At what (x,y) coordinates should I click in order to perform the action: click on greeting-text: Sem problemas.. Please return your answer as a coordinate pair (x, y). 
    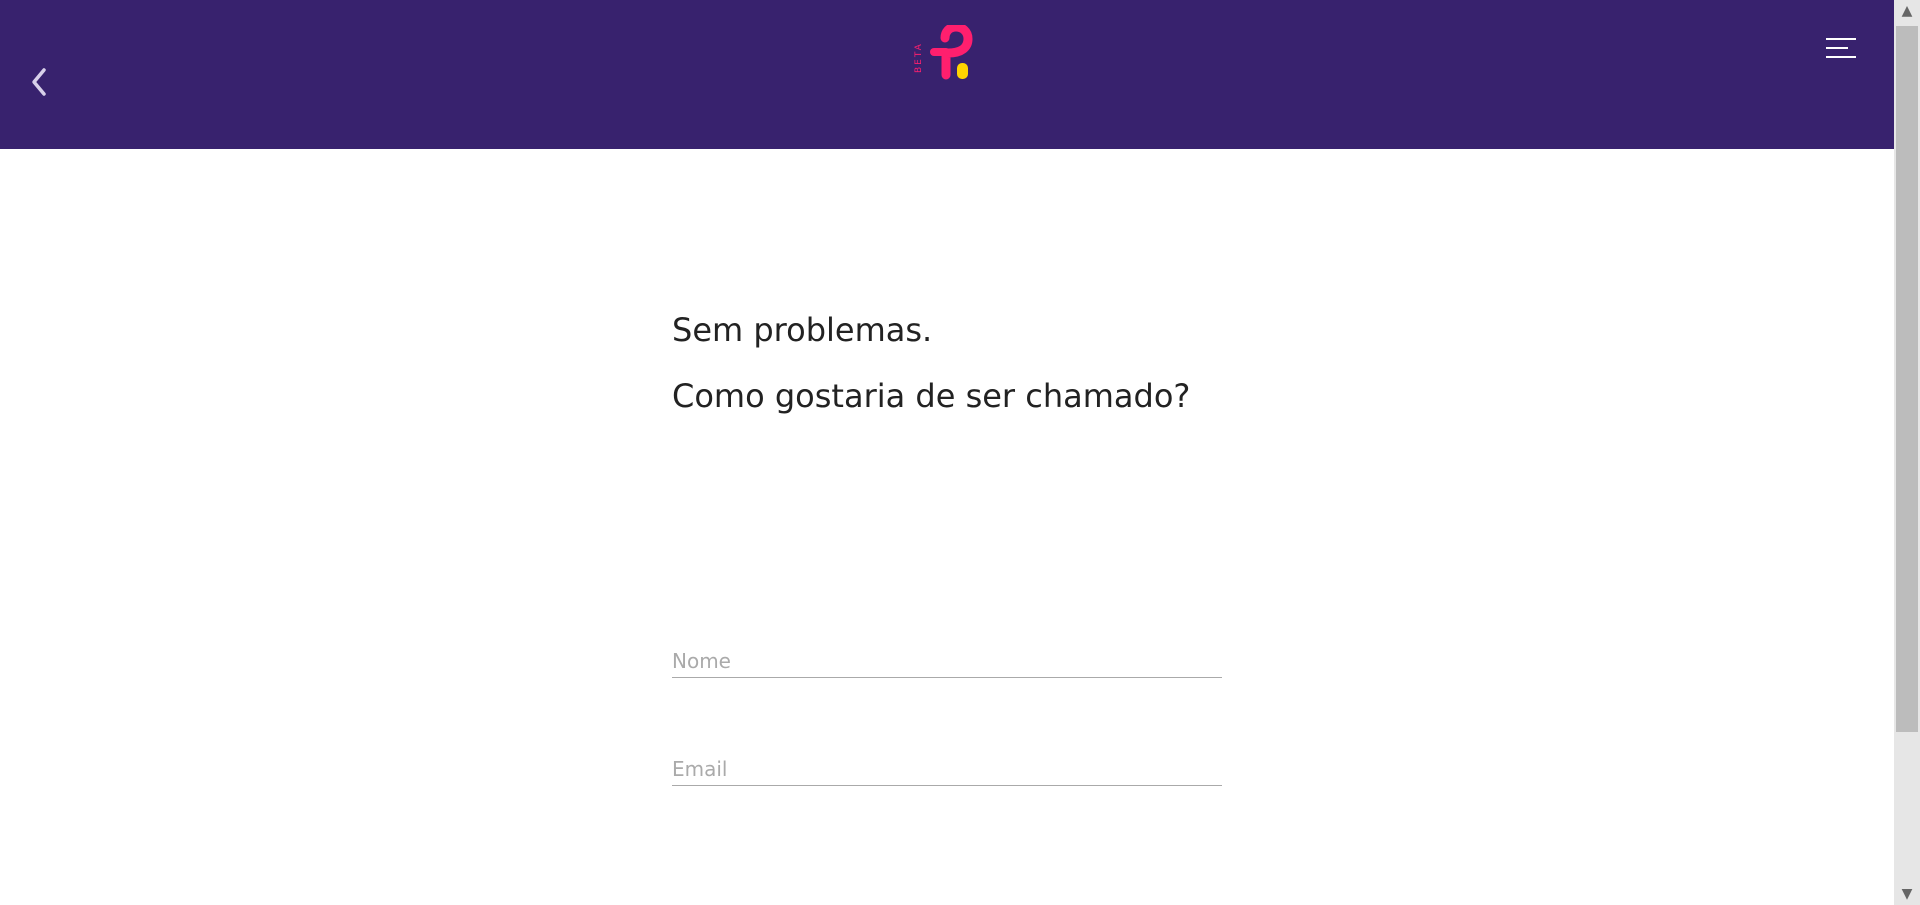
    Looking at the image, I should click on (802, 330).